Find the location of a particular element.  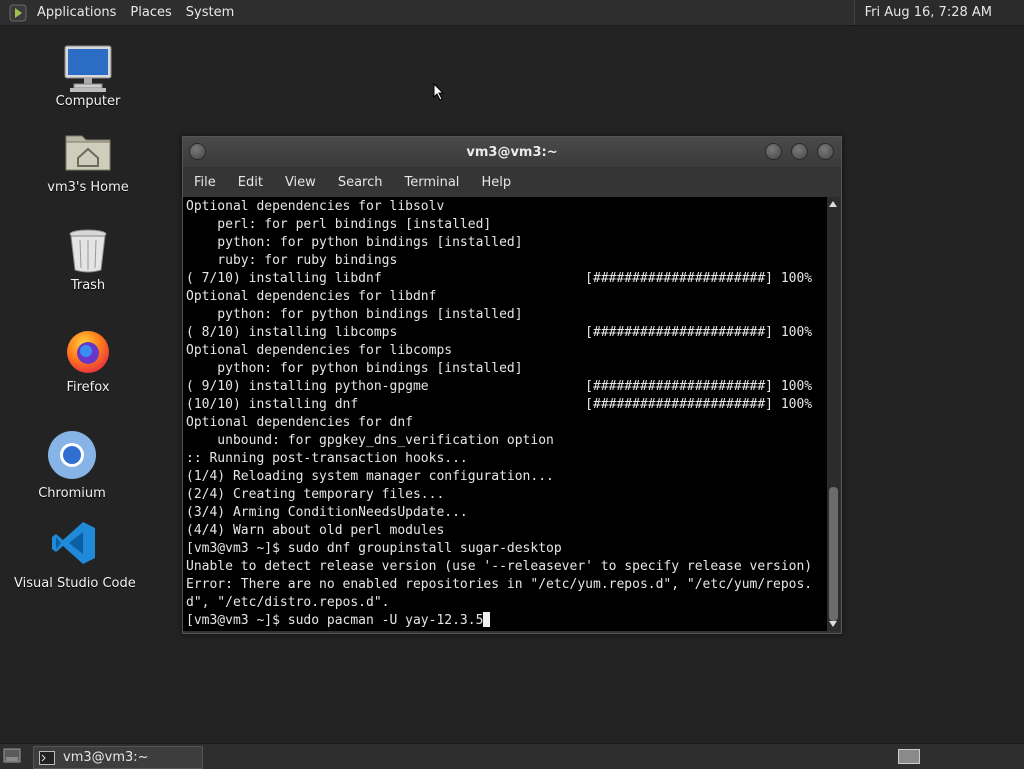

desktop-icon-label: Firefox is located at coordinates (88, 387).